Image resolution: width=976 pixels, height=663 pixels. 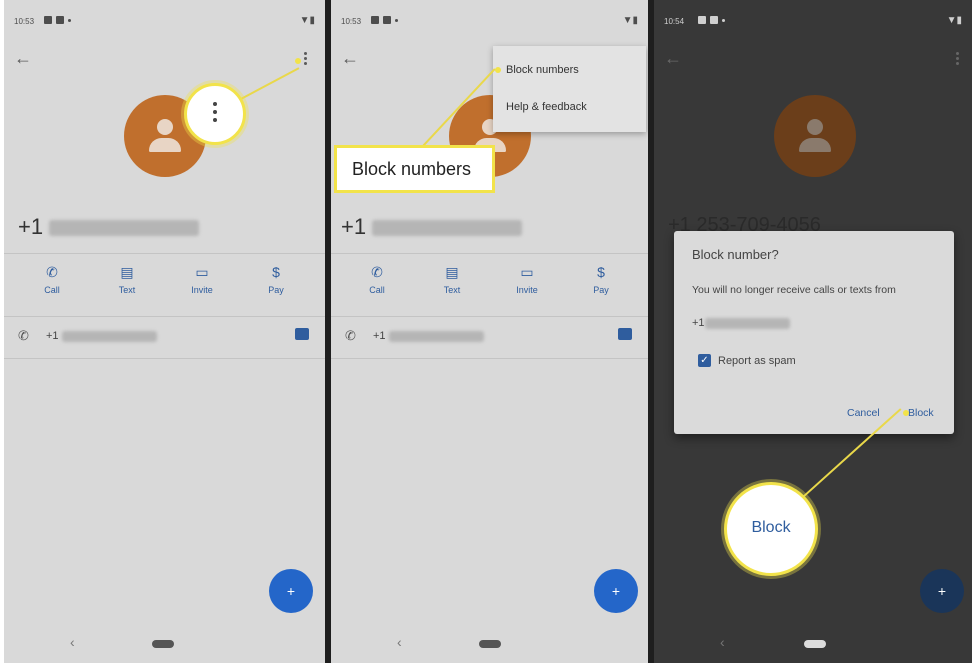 What do you see at coordinates (771, 529) in the screenshot?
I see `block-callout: Block` at bounding box center [771, 529].